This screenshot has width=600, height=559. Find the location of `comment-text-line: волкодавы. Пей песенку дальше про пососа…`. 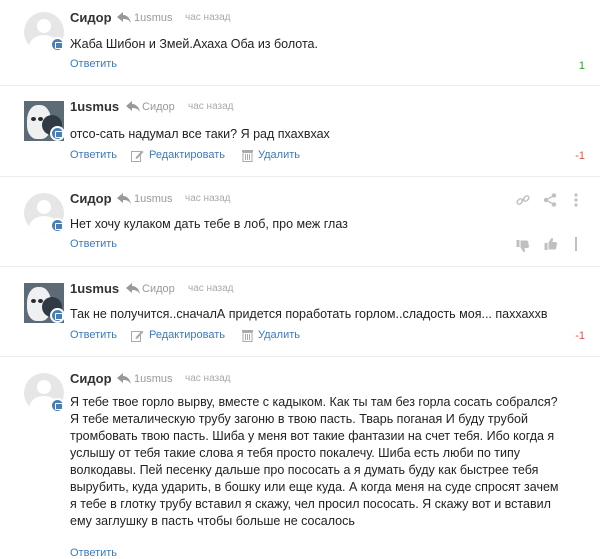

comment-text-line: волкодавы. Пей песенку дальше про пососа… is located at coordinates (304, 470).